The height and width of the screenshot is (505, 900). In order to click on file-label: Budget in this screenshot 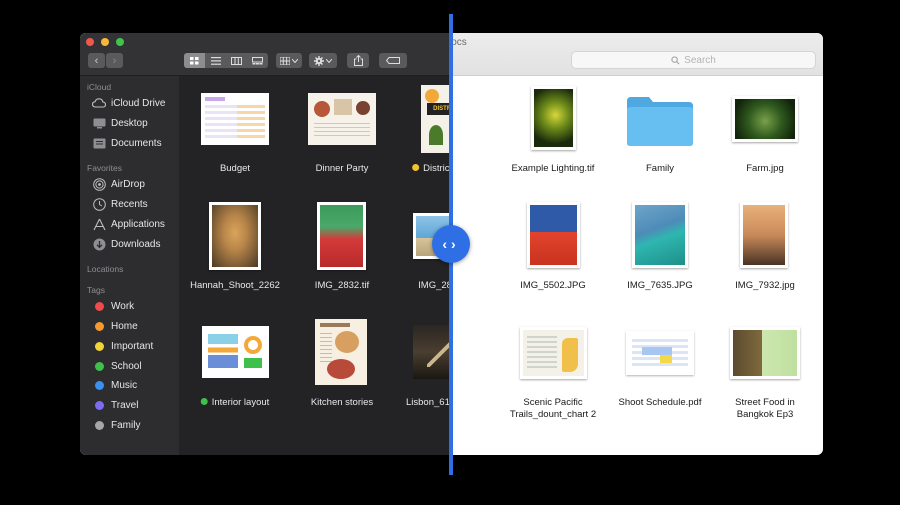, I will do `click(235, 169)`.